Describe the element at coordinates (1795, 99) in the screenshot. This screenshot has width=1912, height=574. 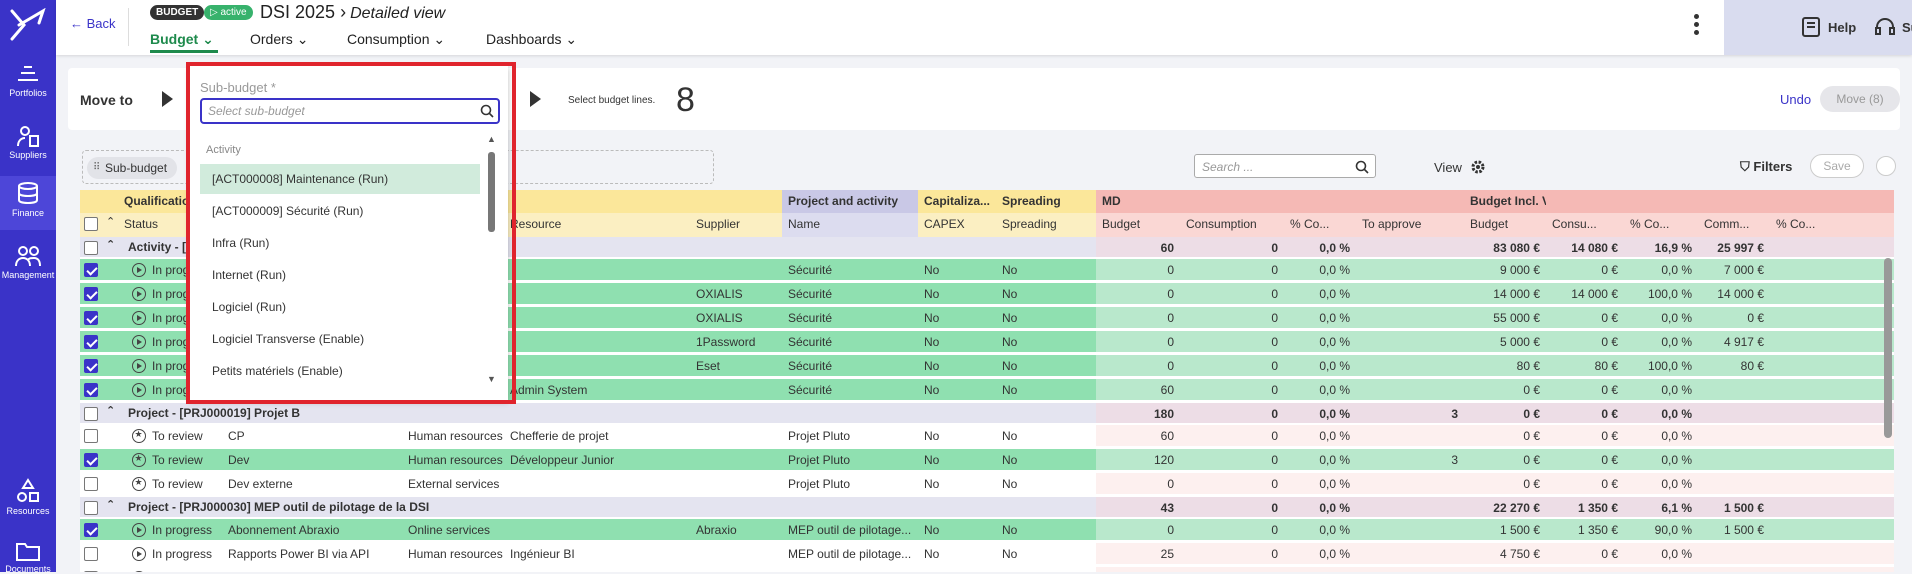
I see `undo-button: Undo` at that location.